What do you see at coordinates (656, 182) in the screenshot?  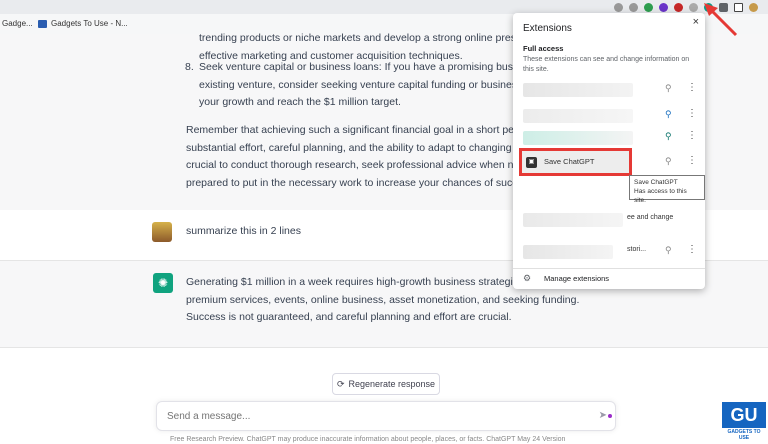 I see `tooltip-title: Save ChatGPT` at bounding box center [656, 182].